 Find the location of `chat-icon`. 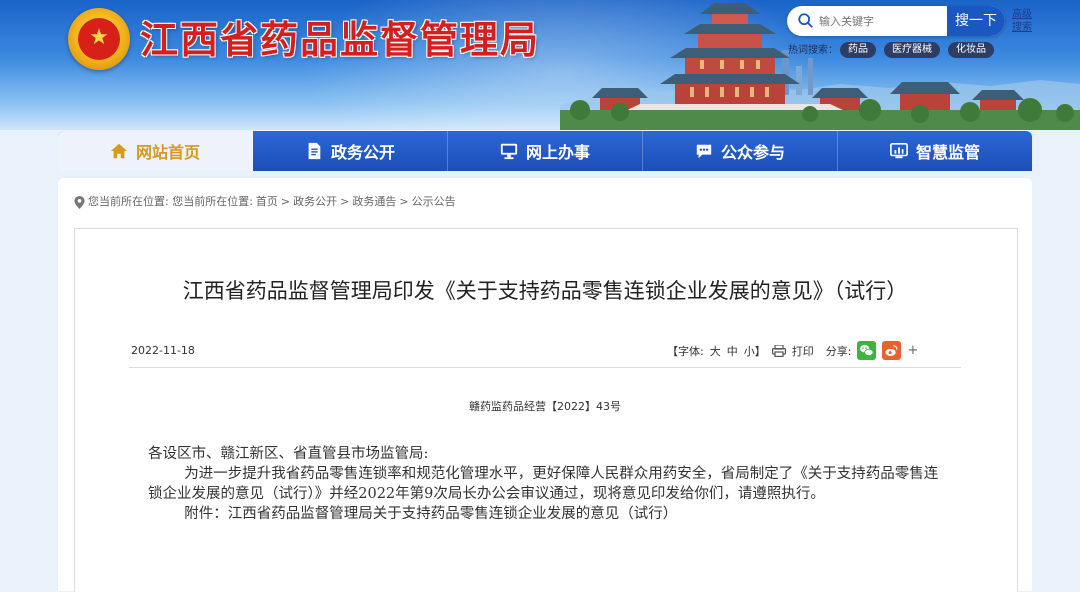

chat-icon is located at coordinates (704, 151).